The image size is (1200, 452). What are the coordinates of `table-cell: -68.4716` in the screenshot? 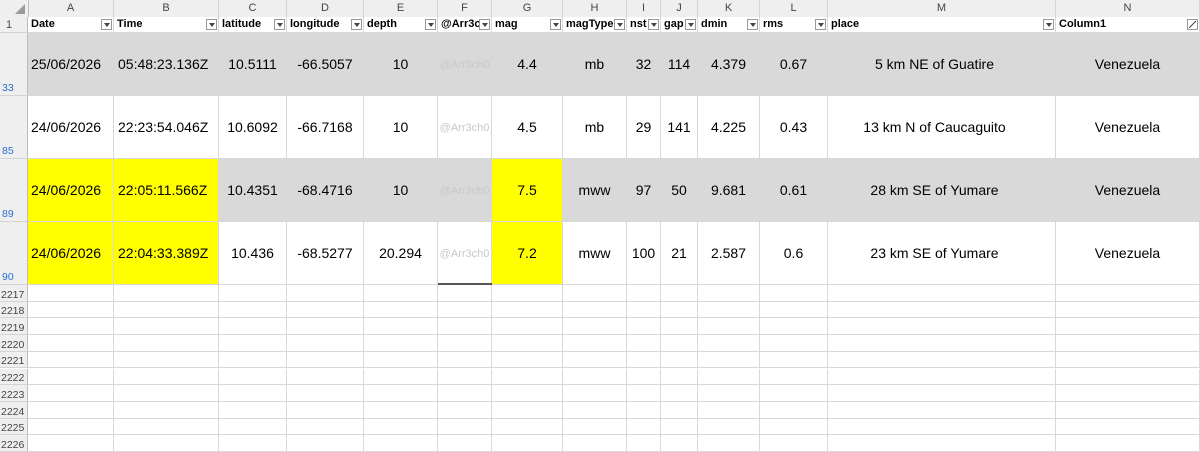 It's located at (325, 190).